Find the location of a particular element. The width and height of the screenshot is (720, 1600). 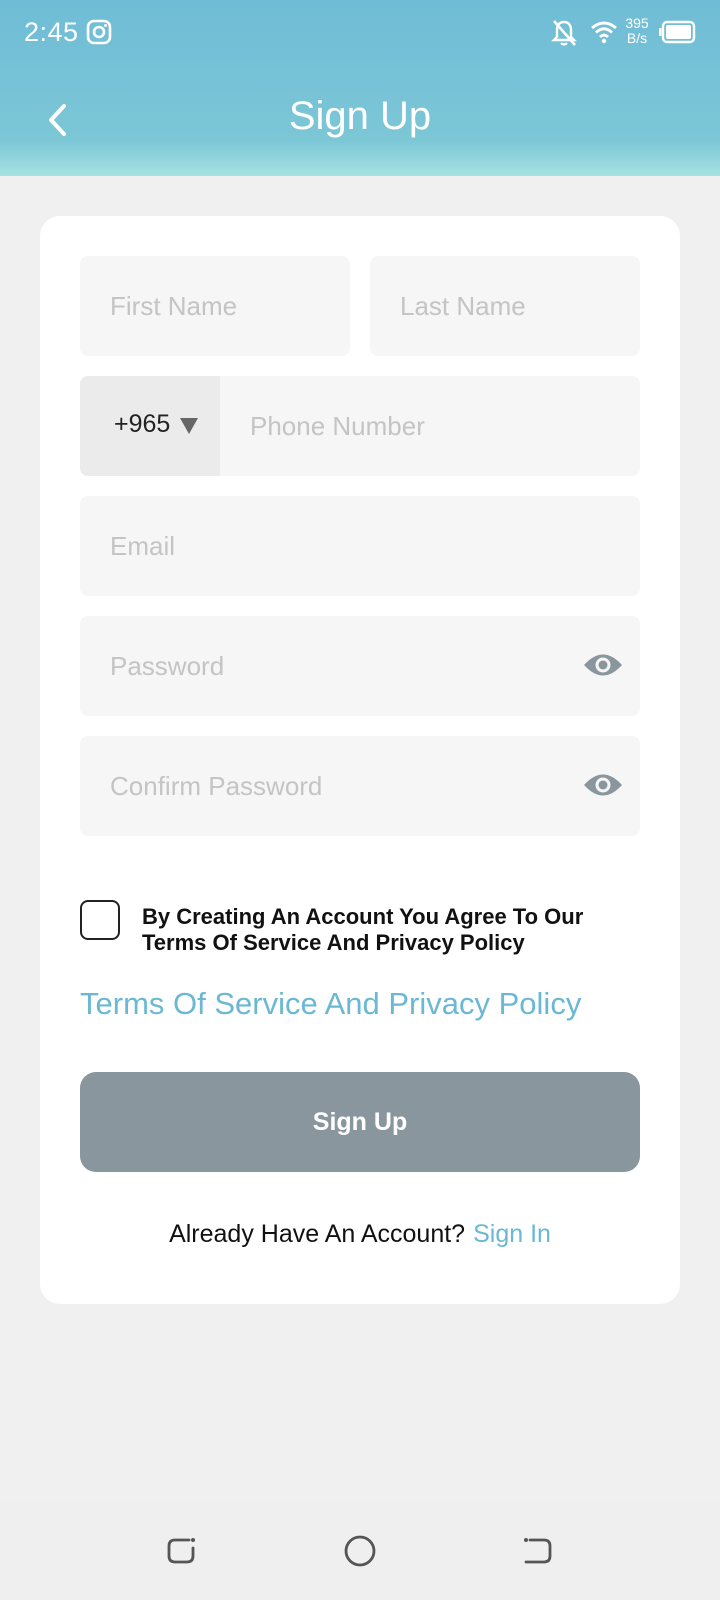

wifi-icon is located at coordinates (604, 32).